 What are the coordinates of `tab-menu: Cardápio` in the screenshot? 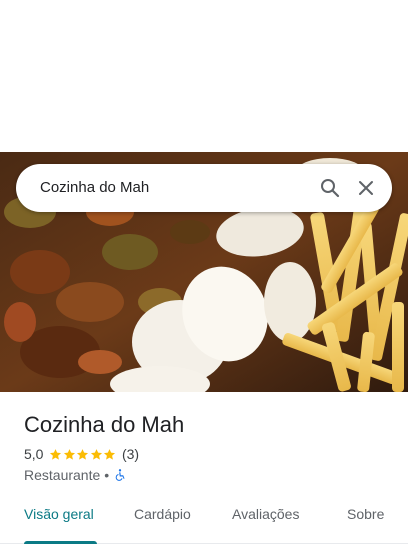 It's located at (162, 514).